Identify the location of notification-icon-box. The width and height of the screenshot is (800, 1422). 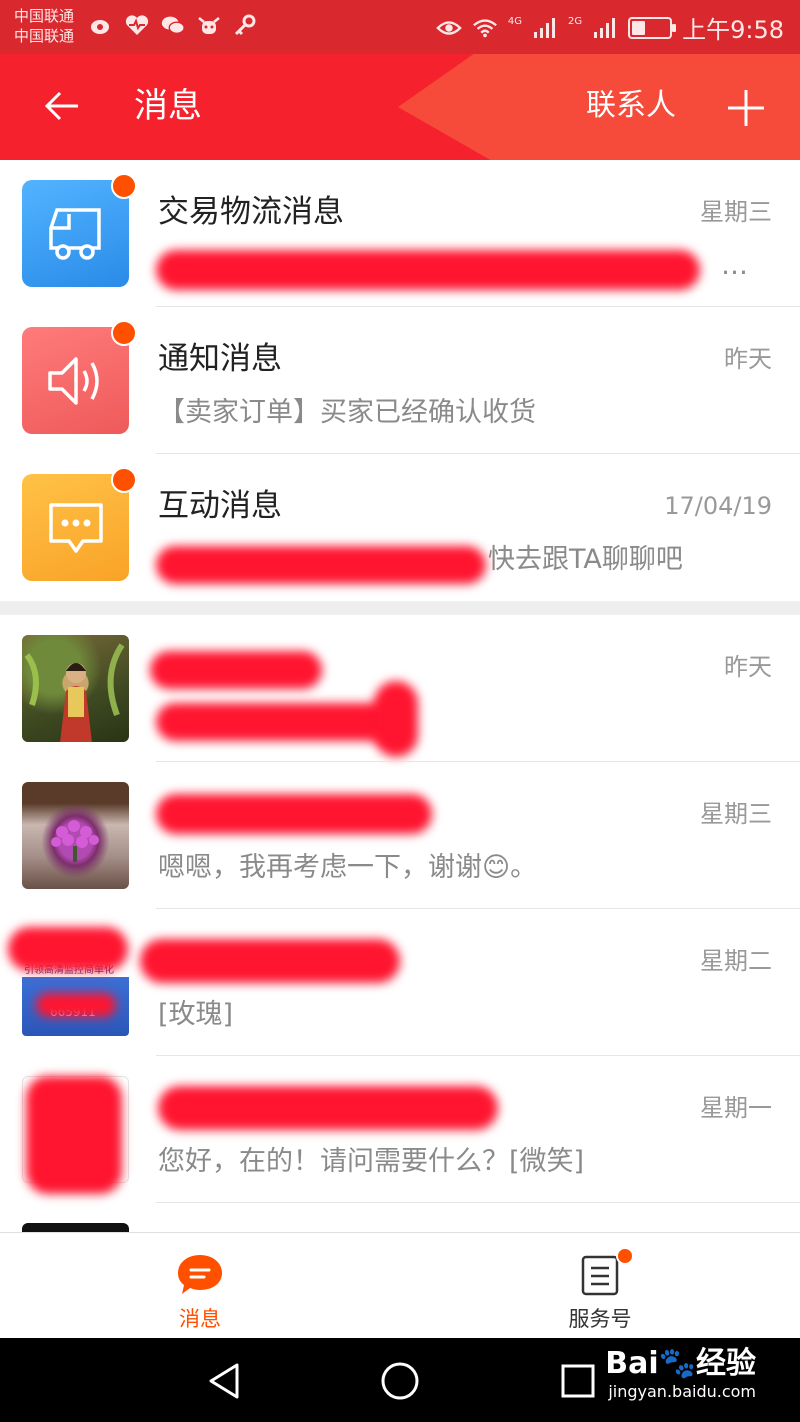
(75, 380).